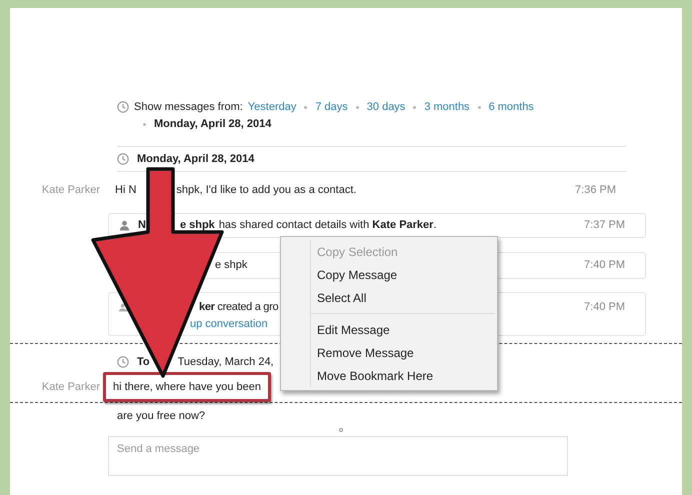  I want to click on message-text: are you free now?, so click(161, 416).